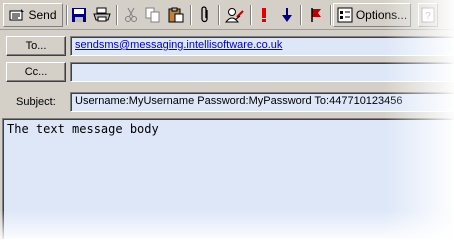 This screenshot has height=240, width=454. I want to click on attach-icon, so click(205, 15).